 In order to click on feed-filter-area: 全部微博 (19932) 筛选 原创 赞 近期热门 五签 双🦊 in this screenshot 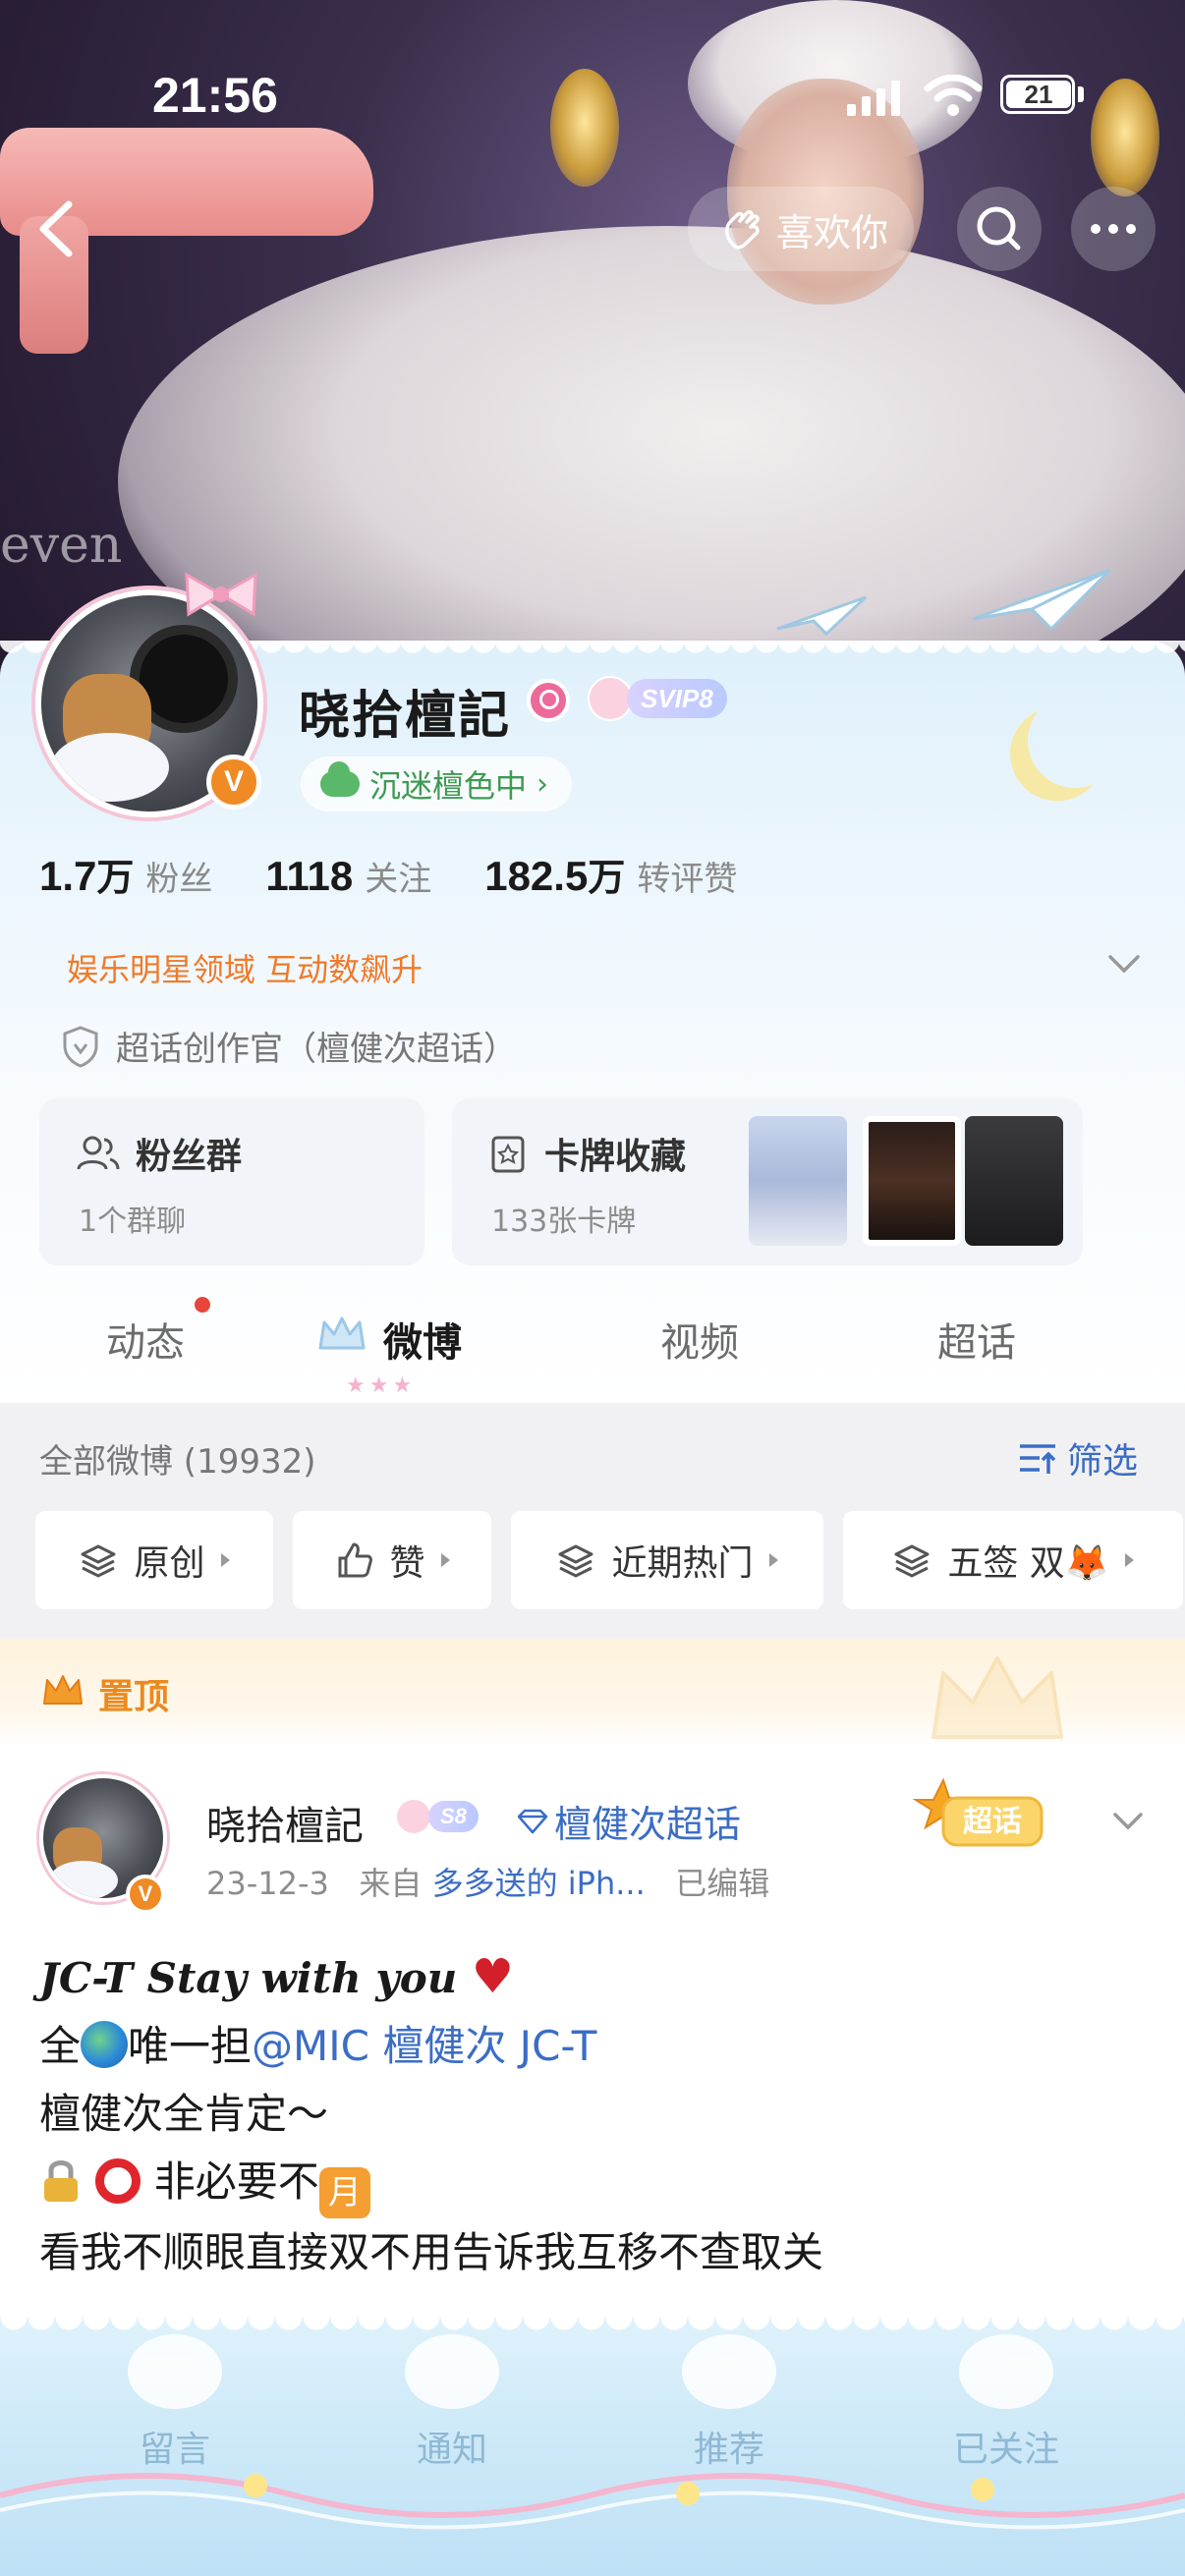, I will do `click(592, 1521)`.